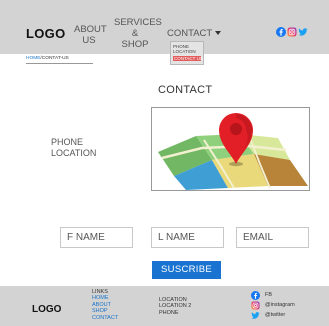  What do you see at coordinates (90, 35) in the screenshot?
I see `nav-about-us: ABOUT US` at bounding box center [90, 35].